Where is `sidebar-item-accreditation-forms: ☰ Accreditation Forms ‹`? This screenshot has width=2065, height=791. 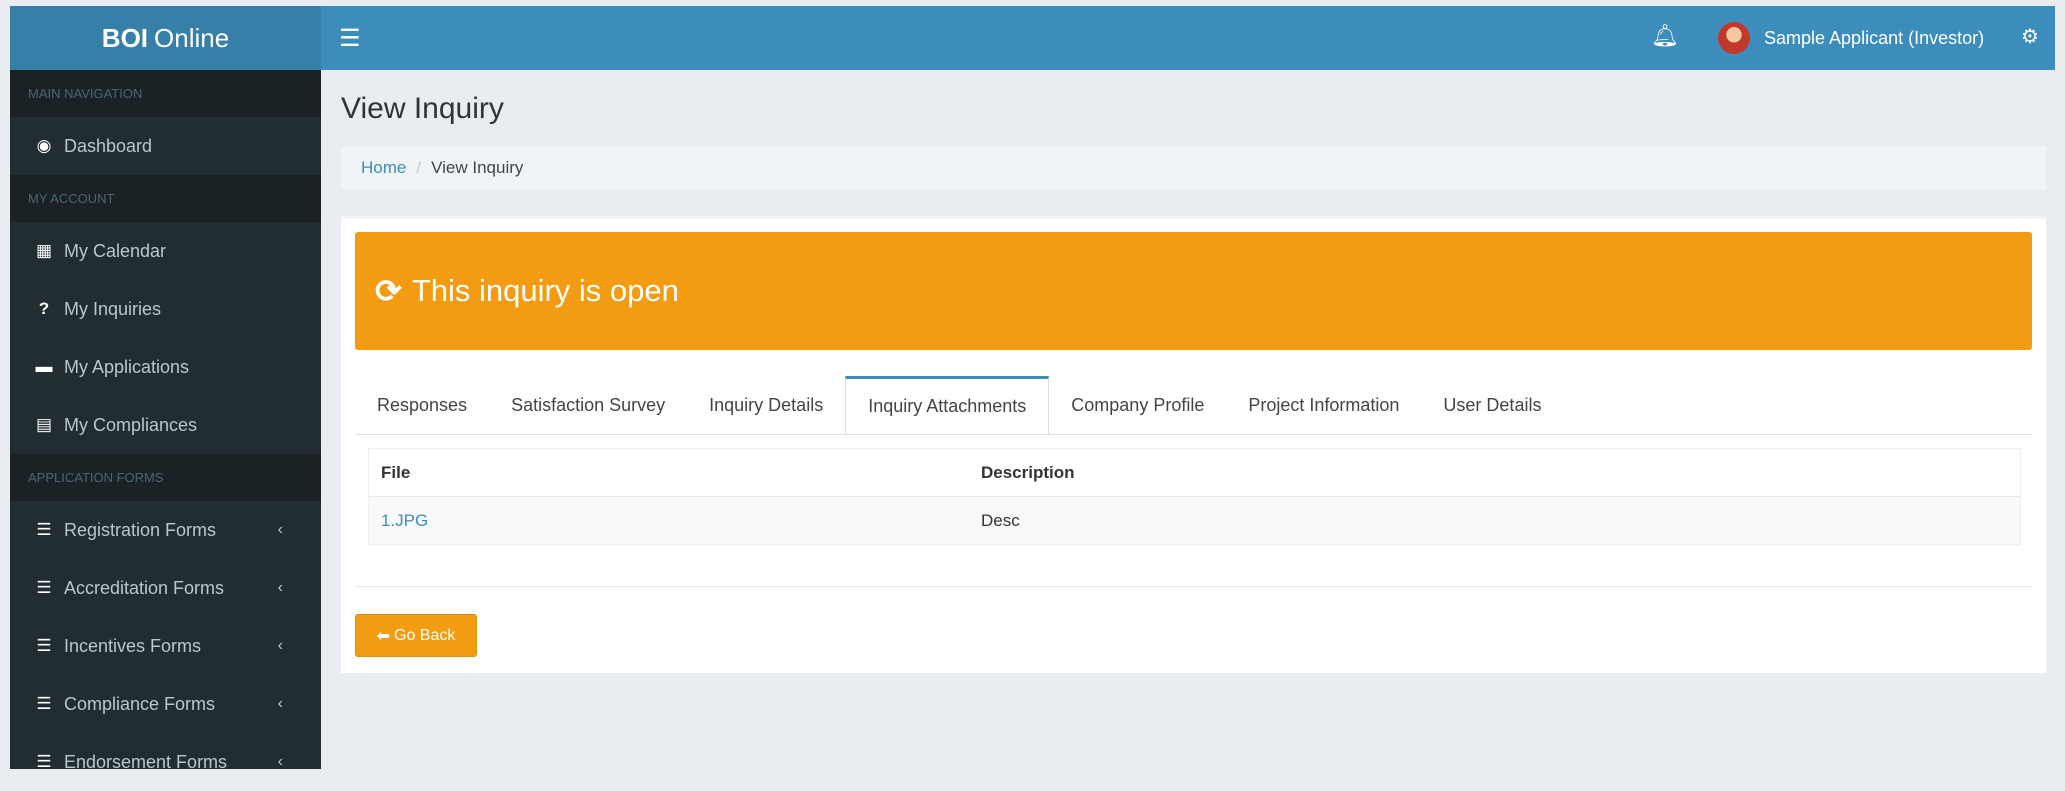 sidebar-item-accreditation-forms: ☰ Accreditation Forms ‹ is located at coordinates (165, 588).